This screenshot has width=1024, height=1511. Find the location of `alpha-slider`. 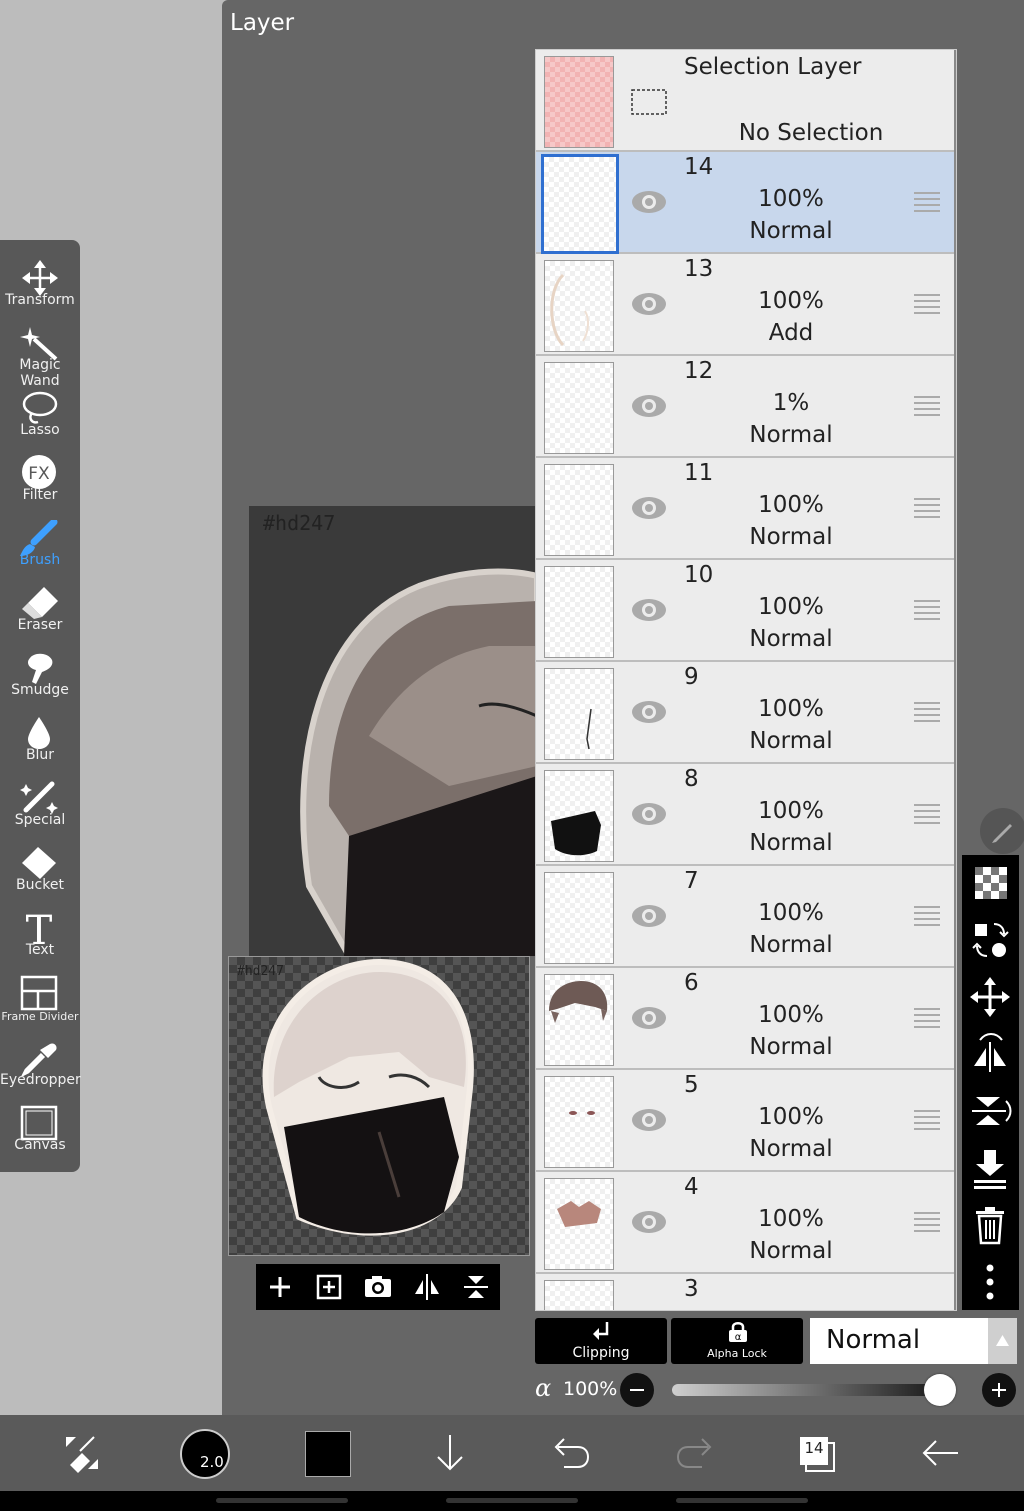

alpha-slider is located at coordinates (814, 1390).